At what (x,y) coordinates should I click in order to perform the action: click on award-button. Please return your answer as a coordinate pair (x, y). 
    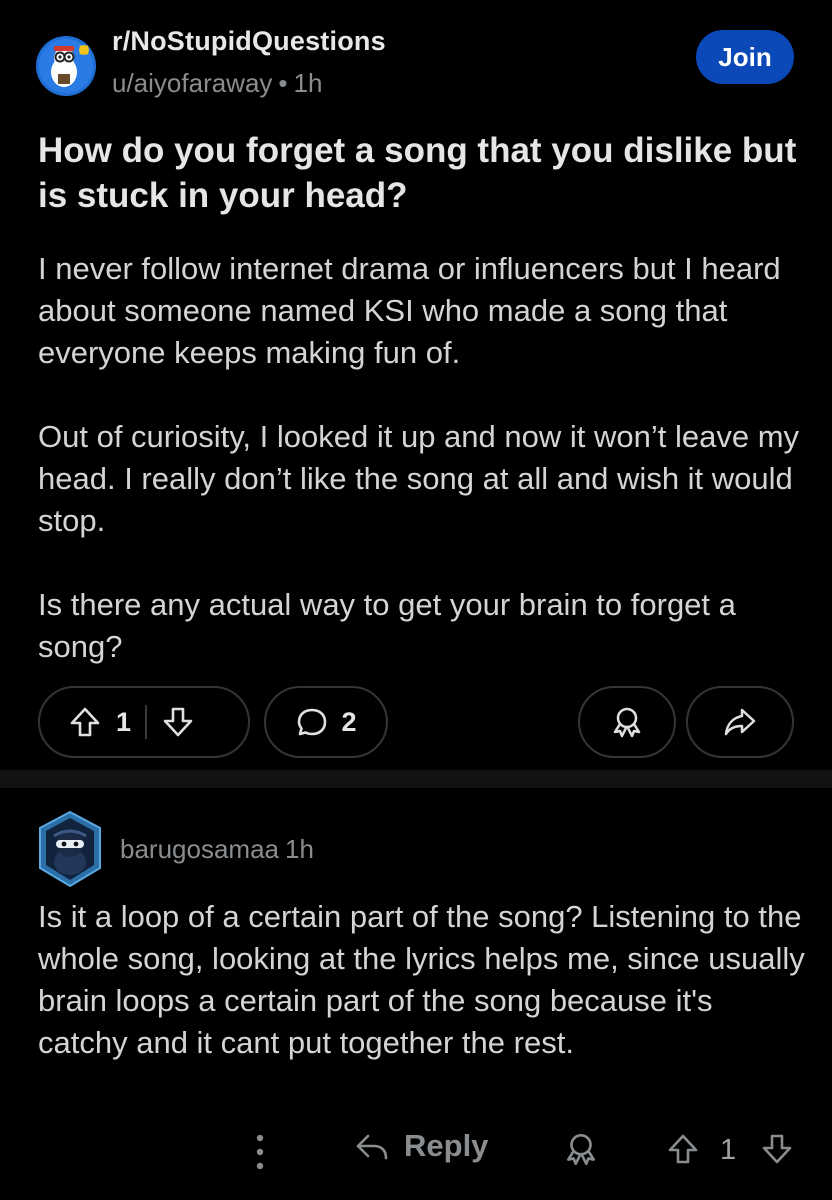
    Looking at the image, I should click on (627, 722).